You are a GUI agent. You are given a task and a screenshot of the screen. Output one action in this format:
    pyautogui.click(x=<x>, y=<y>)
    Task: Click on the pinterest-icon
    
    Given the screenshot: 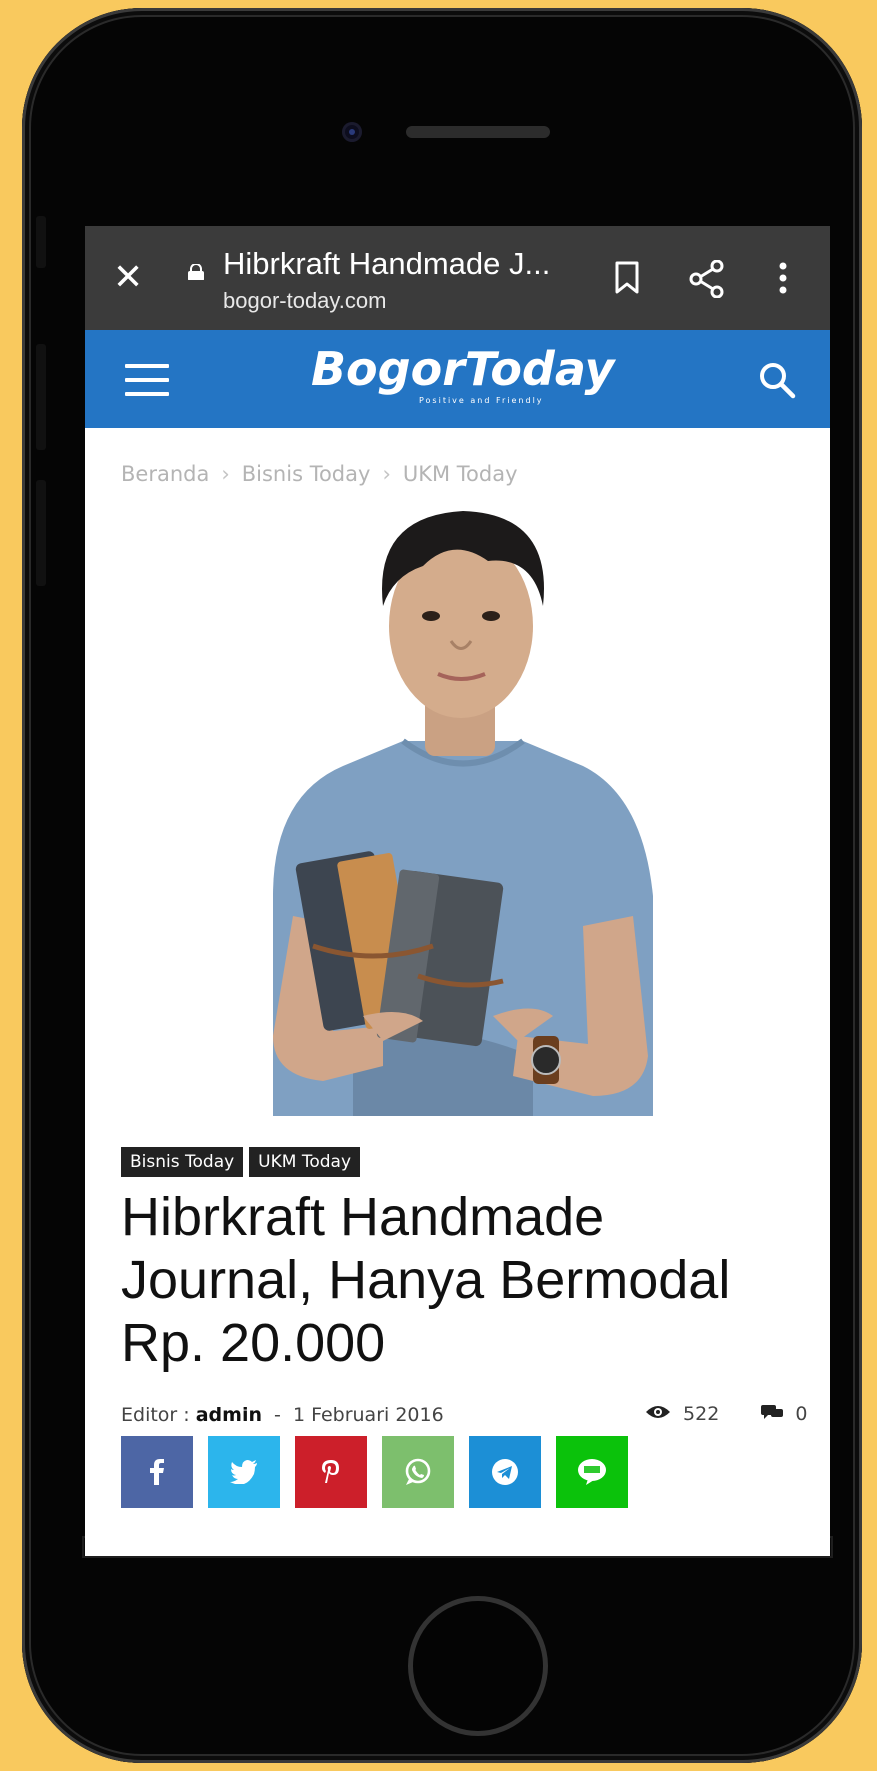 What is the action you would take?
    pyautogui.click(x=331, y=1471)
    